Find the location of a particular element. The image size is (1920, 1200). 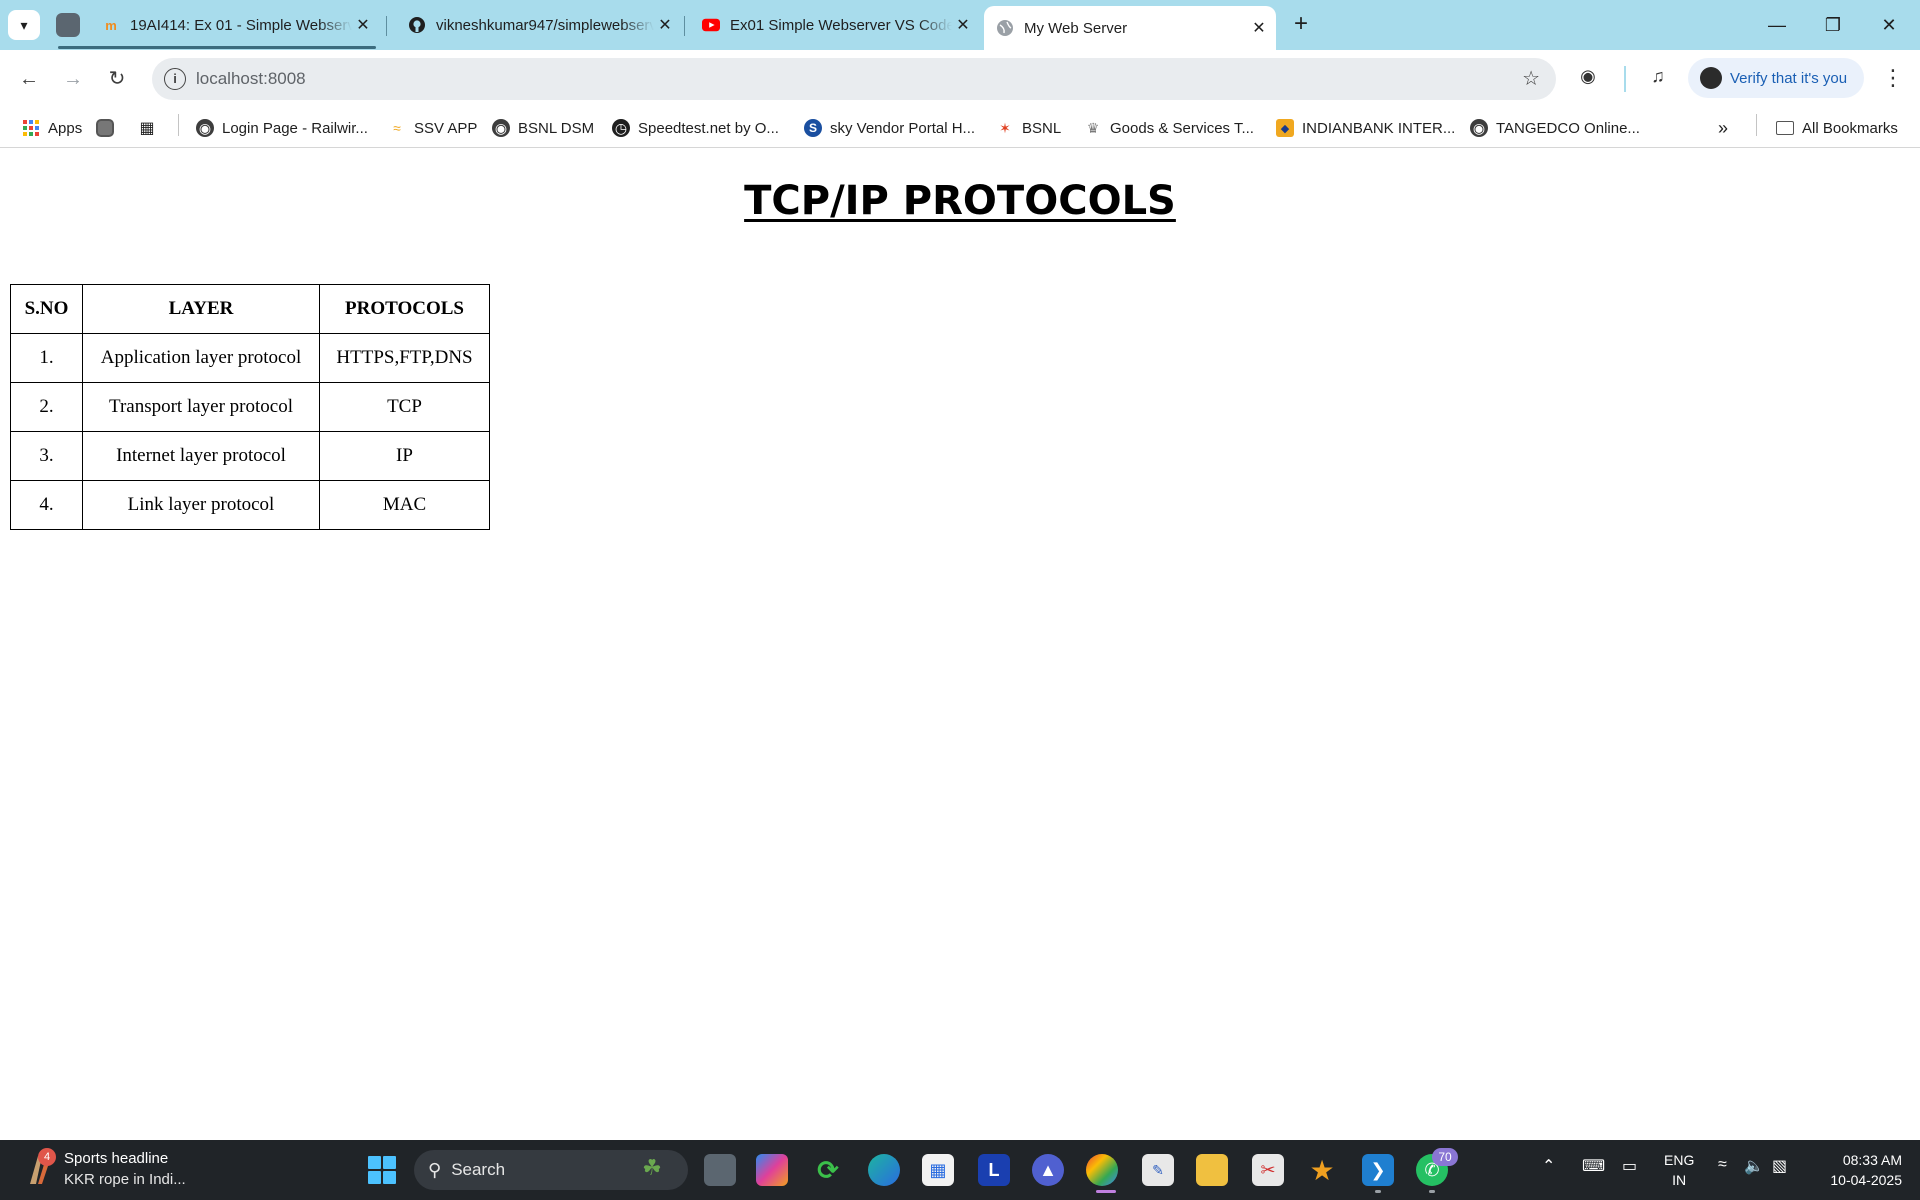

table-cell: IP is located at coordinates (404, 456).